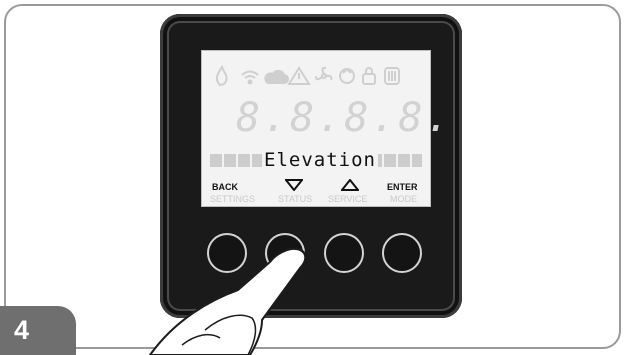 The width and height of the screenshot is (627, 355). Describe the element at coordinates (38, 330) in the screenshot. I see `step-badge: 4` at that location.